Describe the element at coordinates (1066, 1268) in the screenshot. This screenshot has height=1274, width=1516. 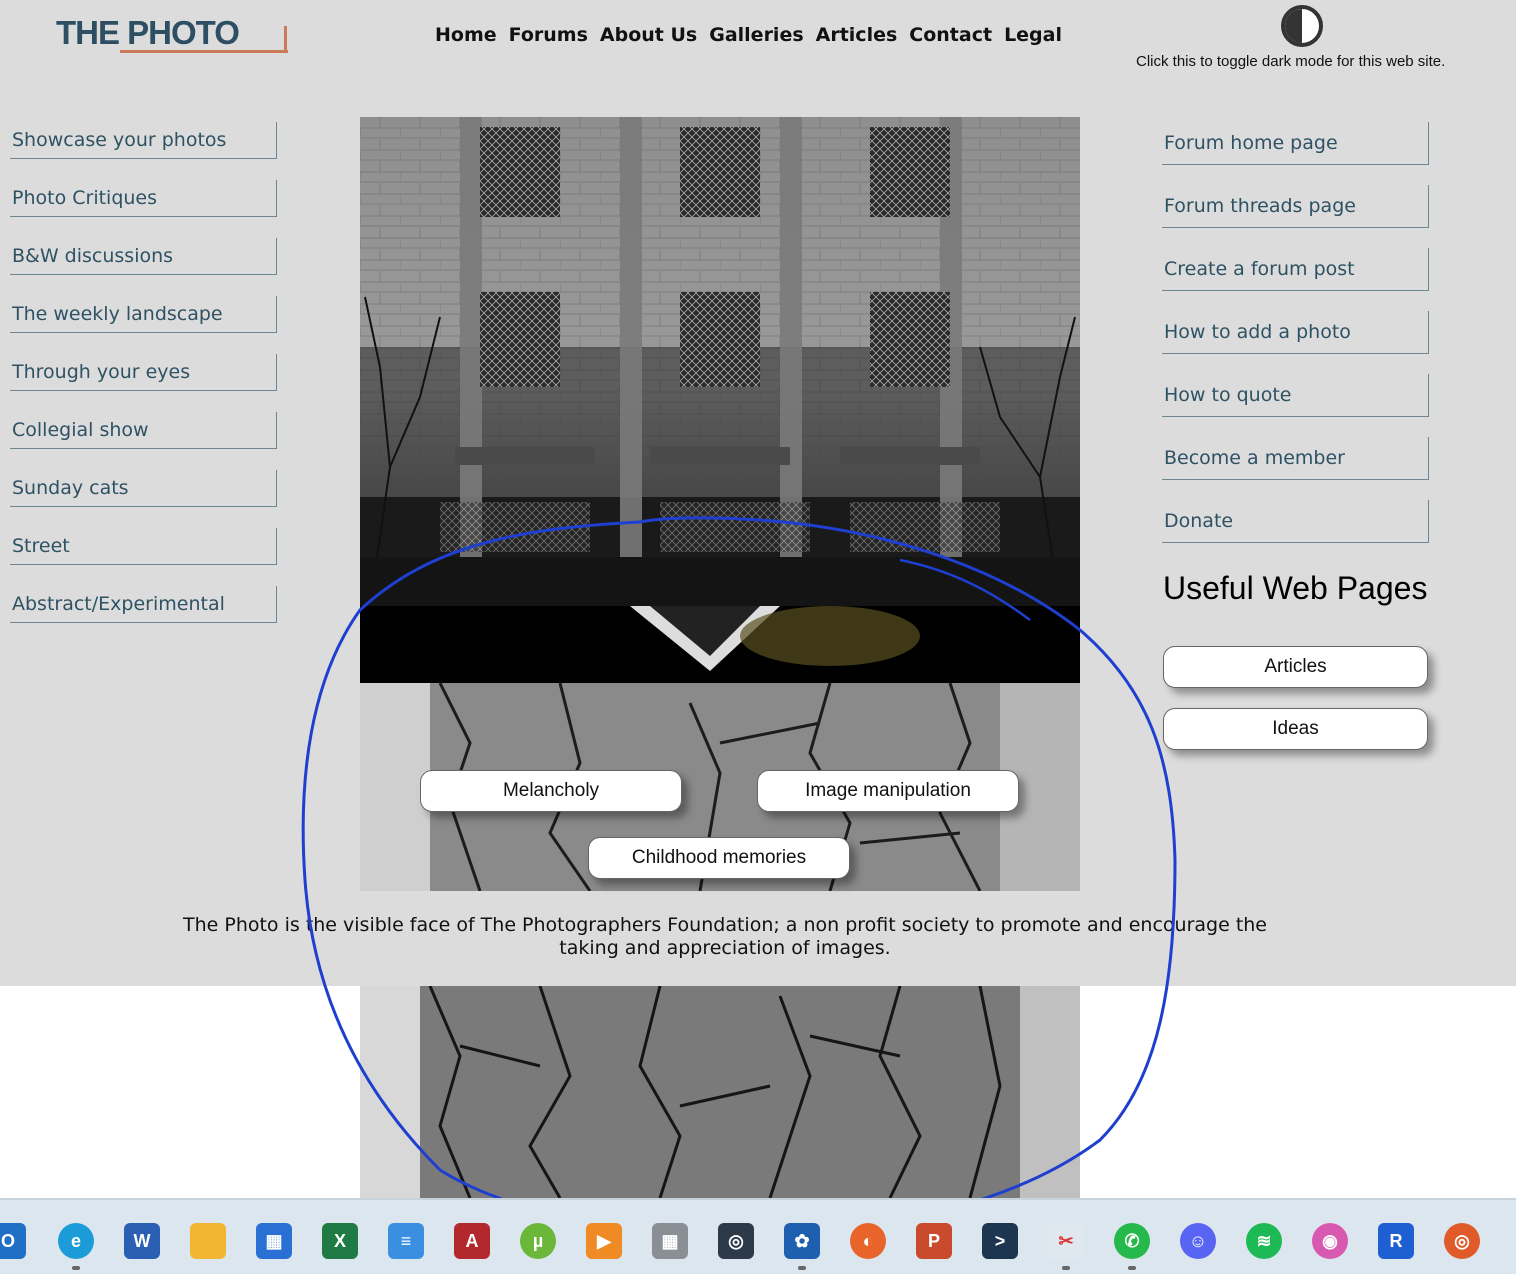
I see `snipping-tool-open-indicator` at that location.